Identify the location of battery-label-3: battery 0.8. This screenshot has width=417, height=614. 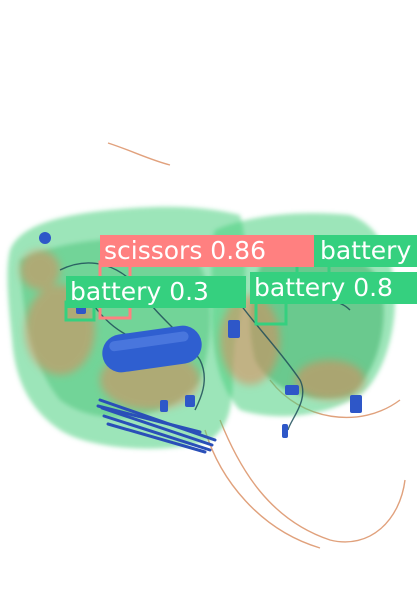
(333, 288).